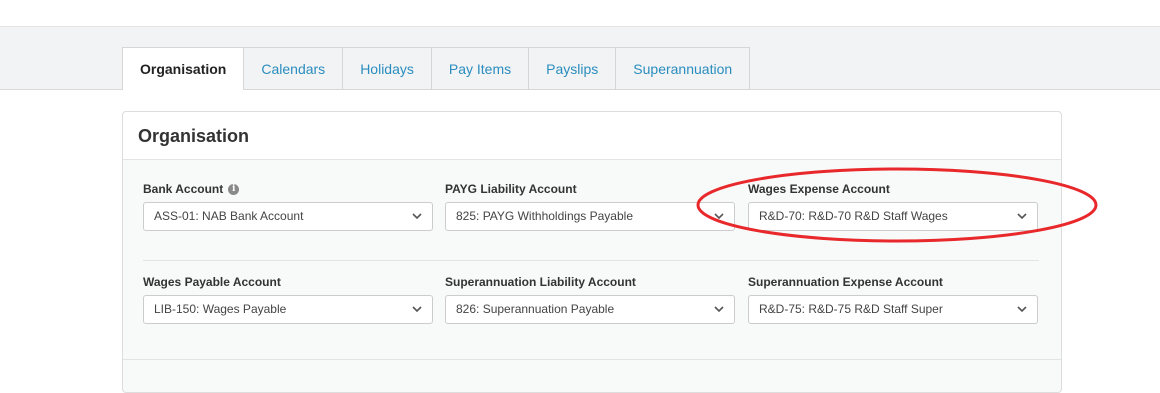 The height and width of the screenshot is (393, 1160). I want to click on super-expense-label: Superannuation Expense Account, so click(845, 282).